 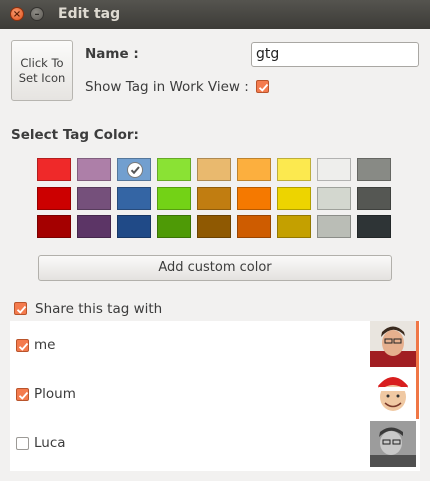 I want to click on contact-row-luca: Luca, so click(x=215, y=444).